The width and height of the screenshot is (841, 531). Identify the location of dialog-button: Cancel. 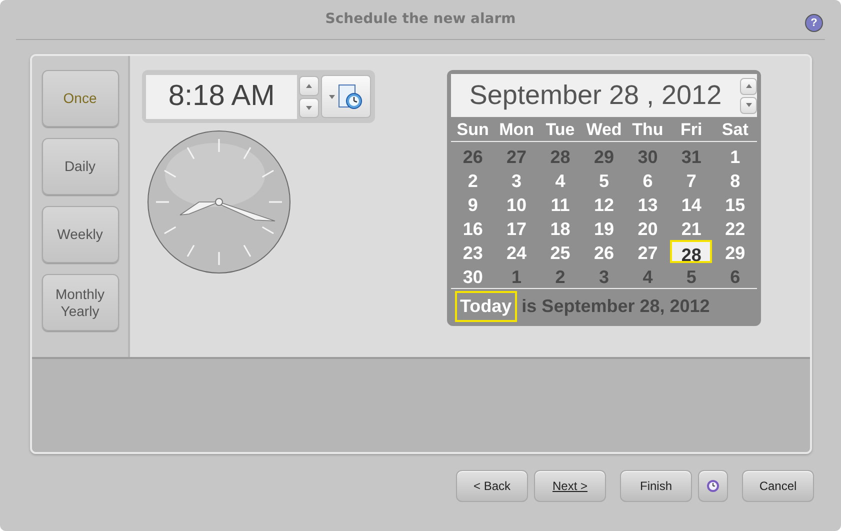
(778, 486).